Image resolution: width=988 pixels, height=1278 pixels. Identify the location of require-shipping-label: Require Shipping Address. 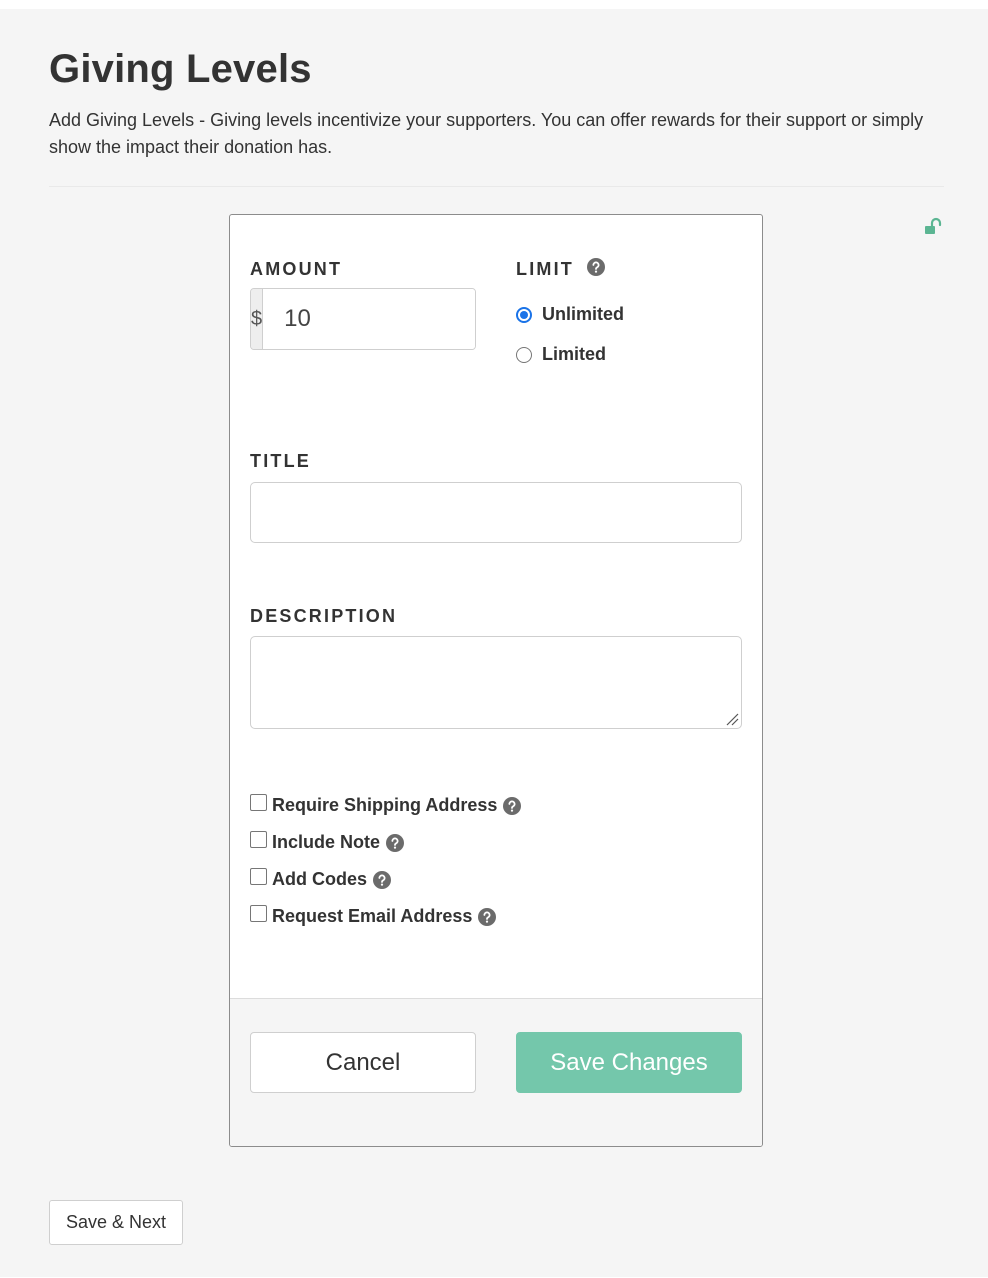
(385, 805).